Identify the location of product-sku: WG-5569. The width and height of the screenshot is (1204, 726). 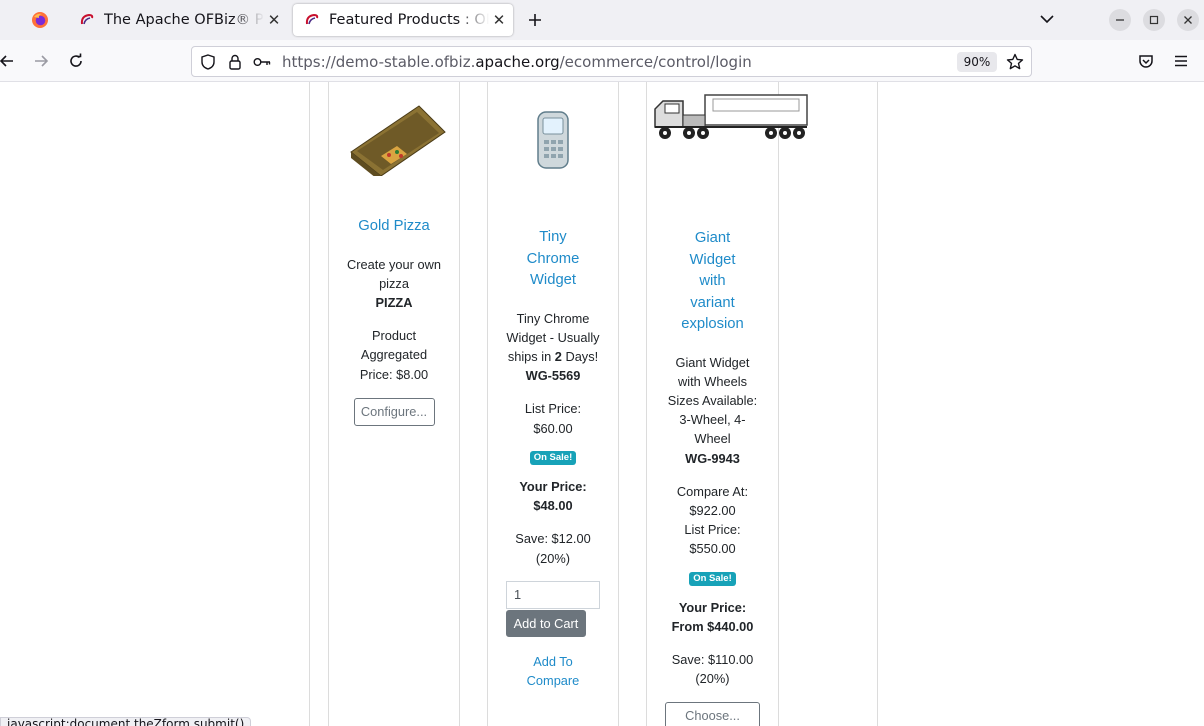
(553, 376).